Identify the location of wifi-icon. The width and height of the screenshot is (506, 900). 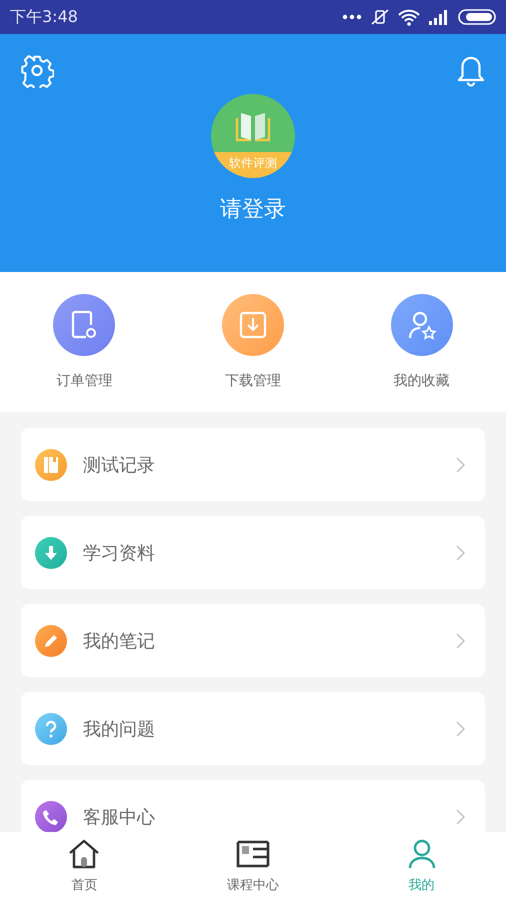
(409, 17).